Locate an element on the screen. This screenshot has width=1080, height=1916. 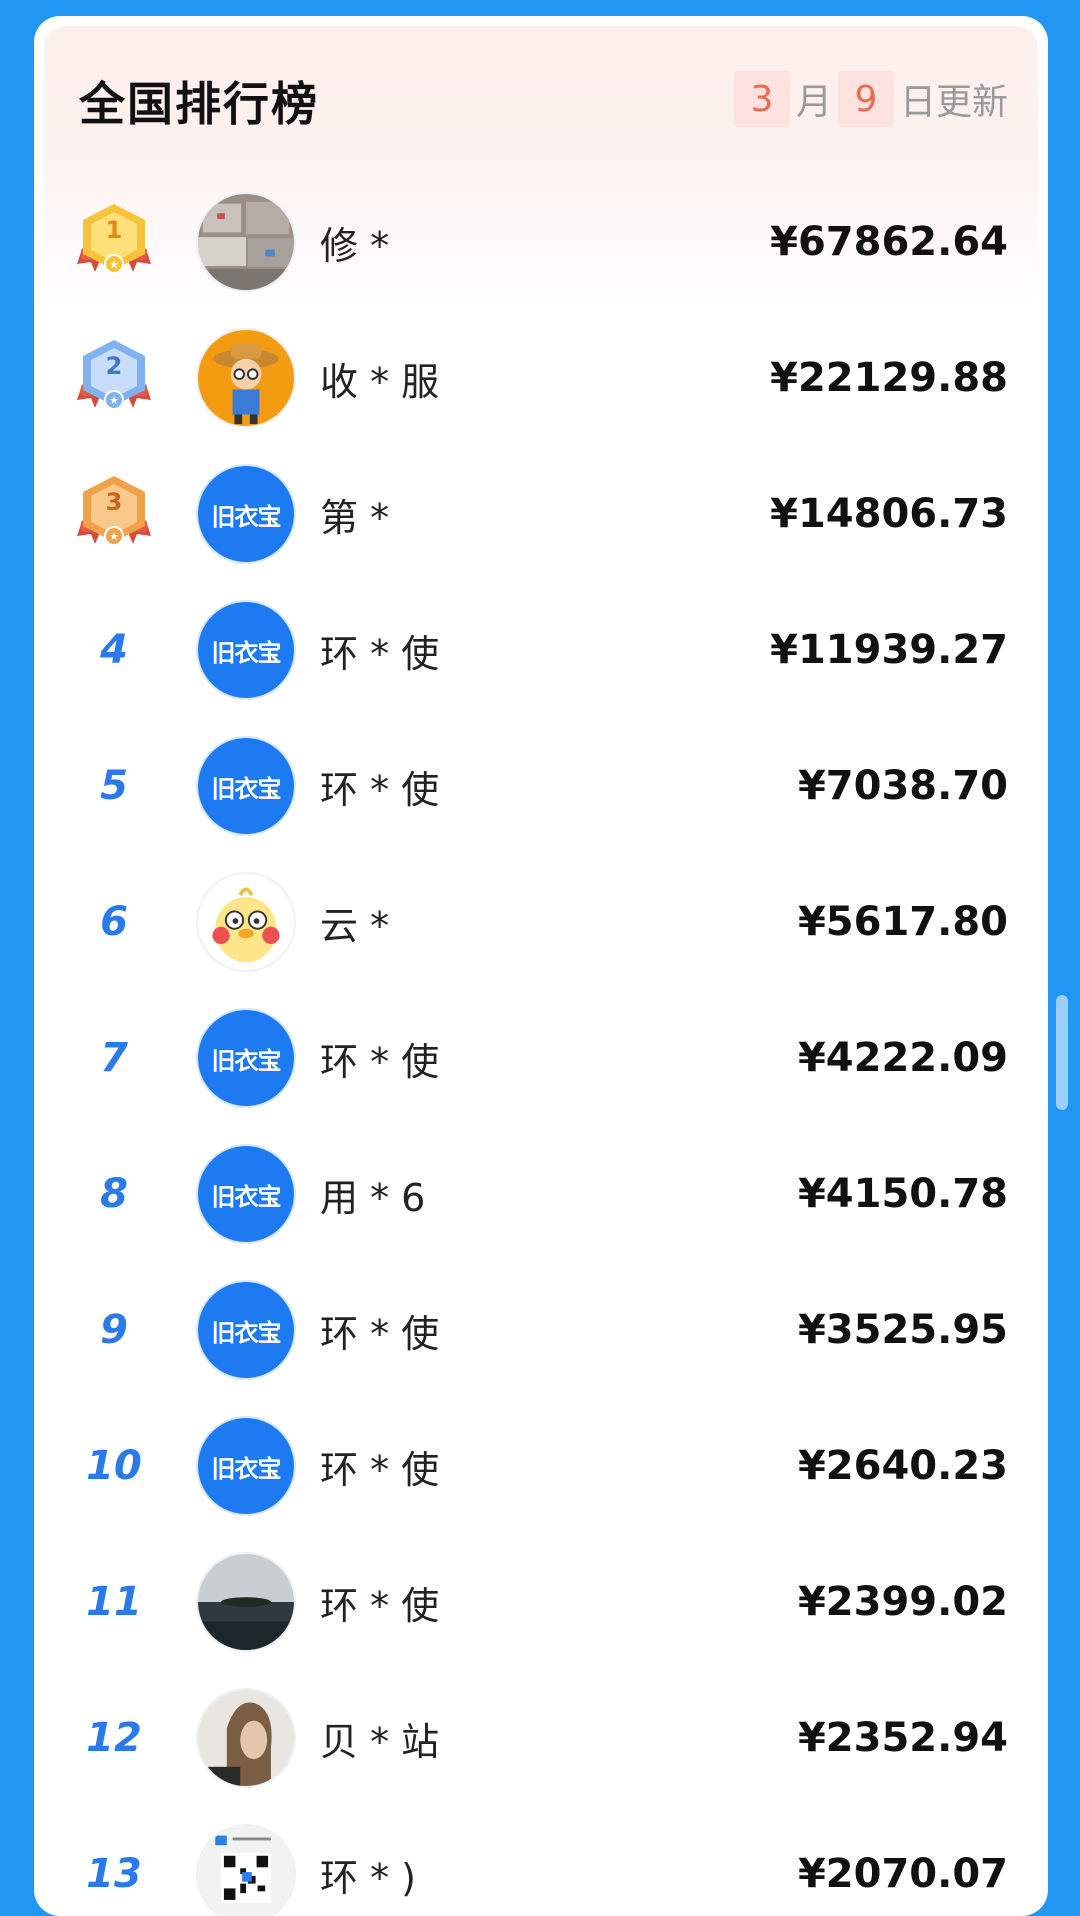
rank-indicator: 13 is located at coordinates (114, 1870).